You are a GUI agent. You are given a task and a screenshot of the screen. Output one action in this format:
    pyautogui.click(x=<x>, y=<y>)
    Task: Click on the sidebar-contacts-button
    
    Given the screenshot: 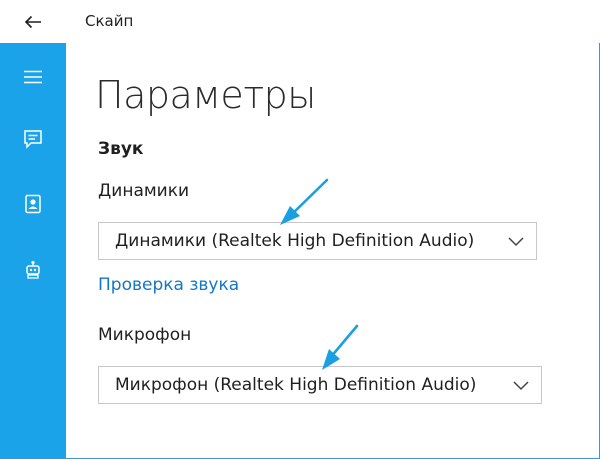 What is the action you would take?
    pyautogui.click(x=33, y=204)
    